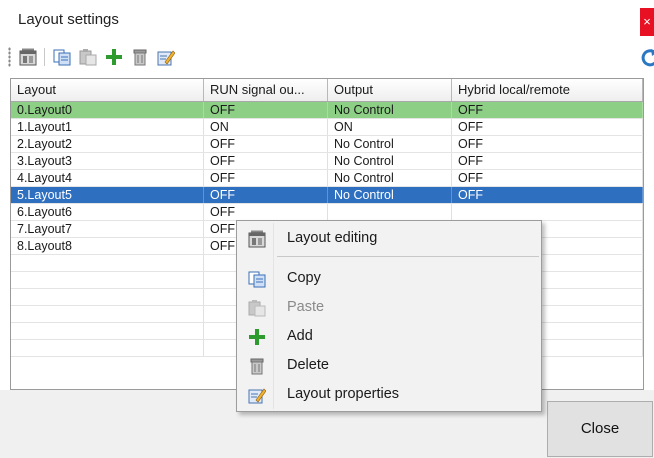  What do you see at coordinates (389, 238) in the screenshot?
I see `menu-item-layout-editing: Layout editing` at bounding box center [389, 238].